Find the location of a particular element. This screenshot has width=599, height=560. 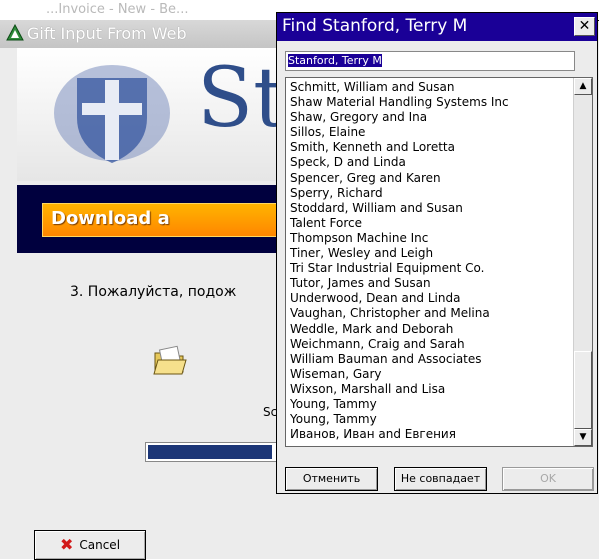

list-item: Spencer, Greg and Karen is located at coordinates (430, 178).